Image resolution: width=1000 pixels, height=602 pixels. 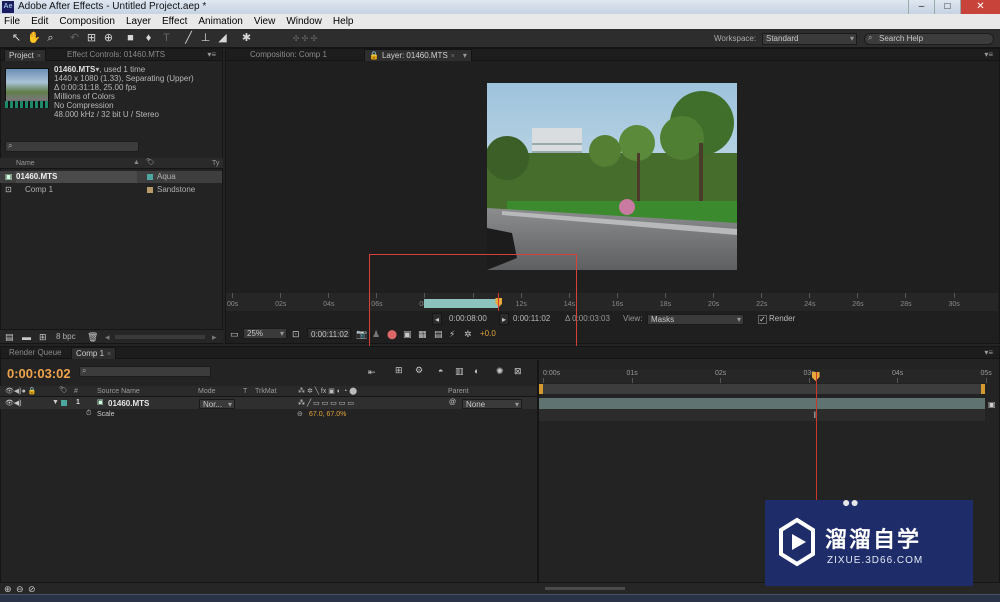 I want to click on workspace-dropdown: Standard, so click(x=809, y=39).